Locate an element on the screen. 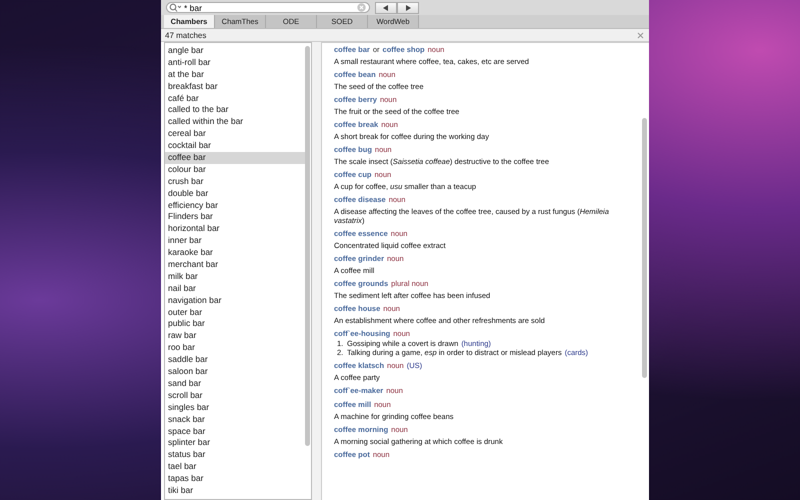  result-item: coffee bar is located at coordinates (235, 158).